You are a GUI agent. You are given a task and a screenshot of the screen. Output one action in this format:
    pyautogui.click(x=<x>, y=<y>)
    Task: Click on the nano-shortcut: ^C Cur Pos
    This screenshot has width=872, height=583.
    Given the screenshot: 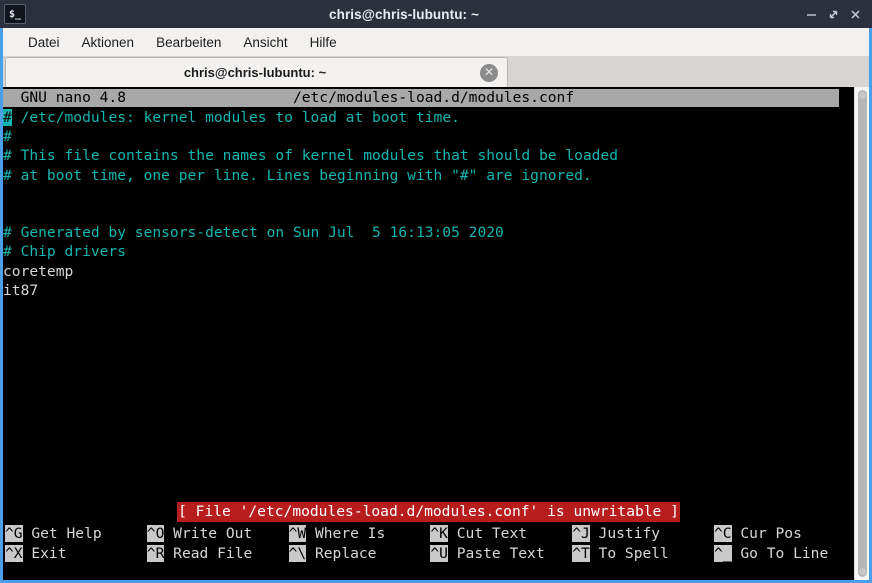 What is the action you would take?
    pyautogui.click(x=758, y=534)
    